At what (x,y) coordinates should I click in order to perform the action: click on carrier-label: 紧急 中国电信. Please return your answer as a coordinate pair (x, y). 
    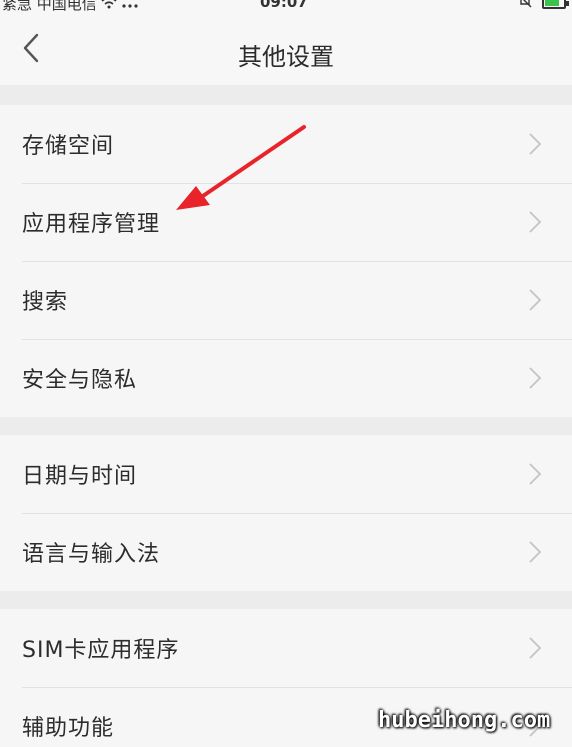
    Looking at the image, I should click on (49, 6).